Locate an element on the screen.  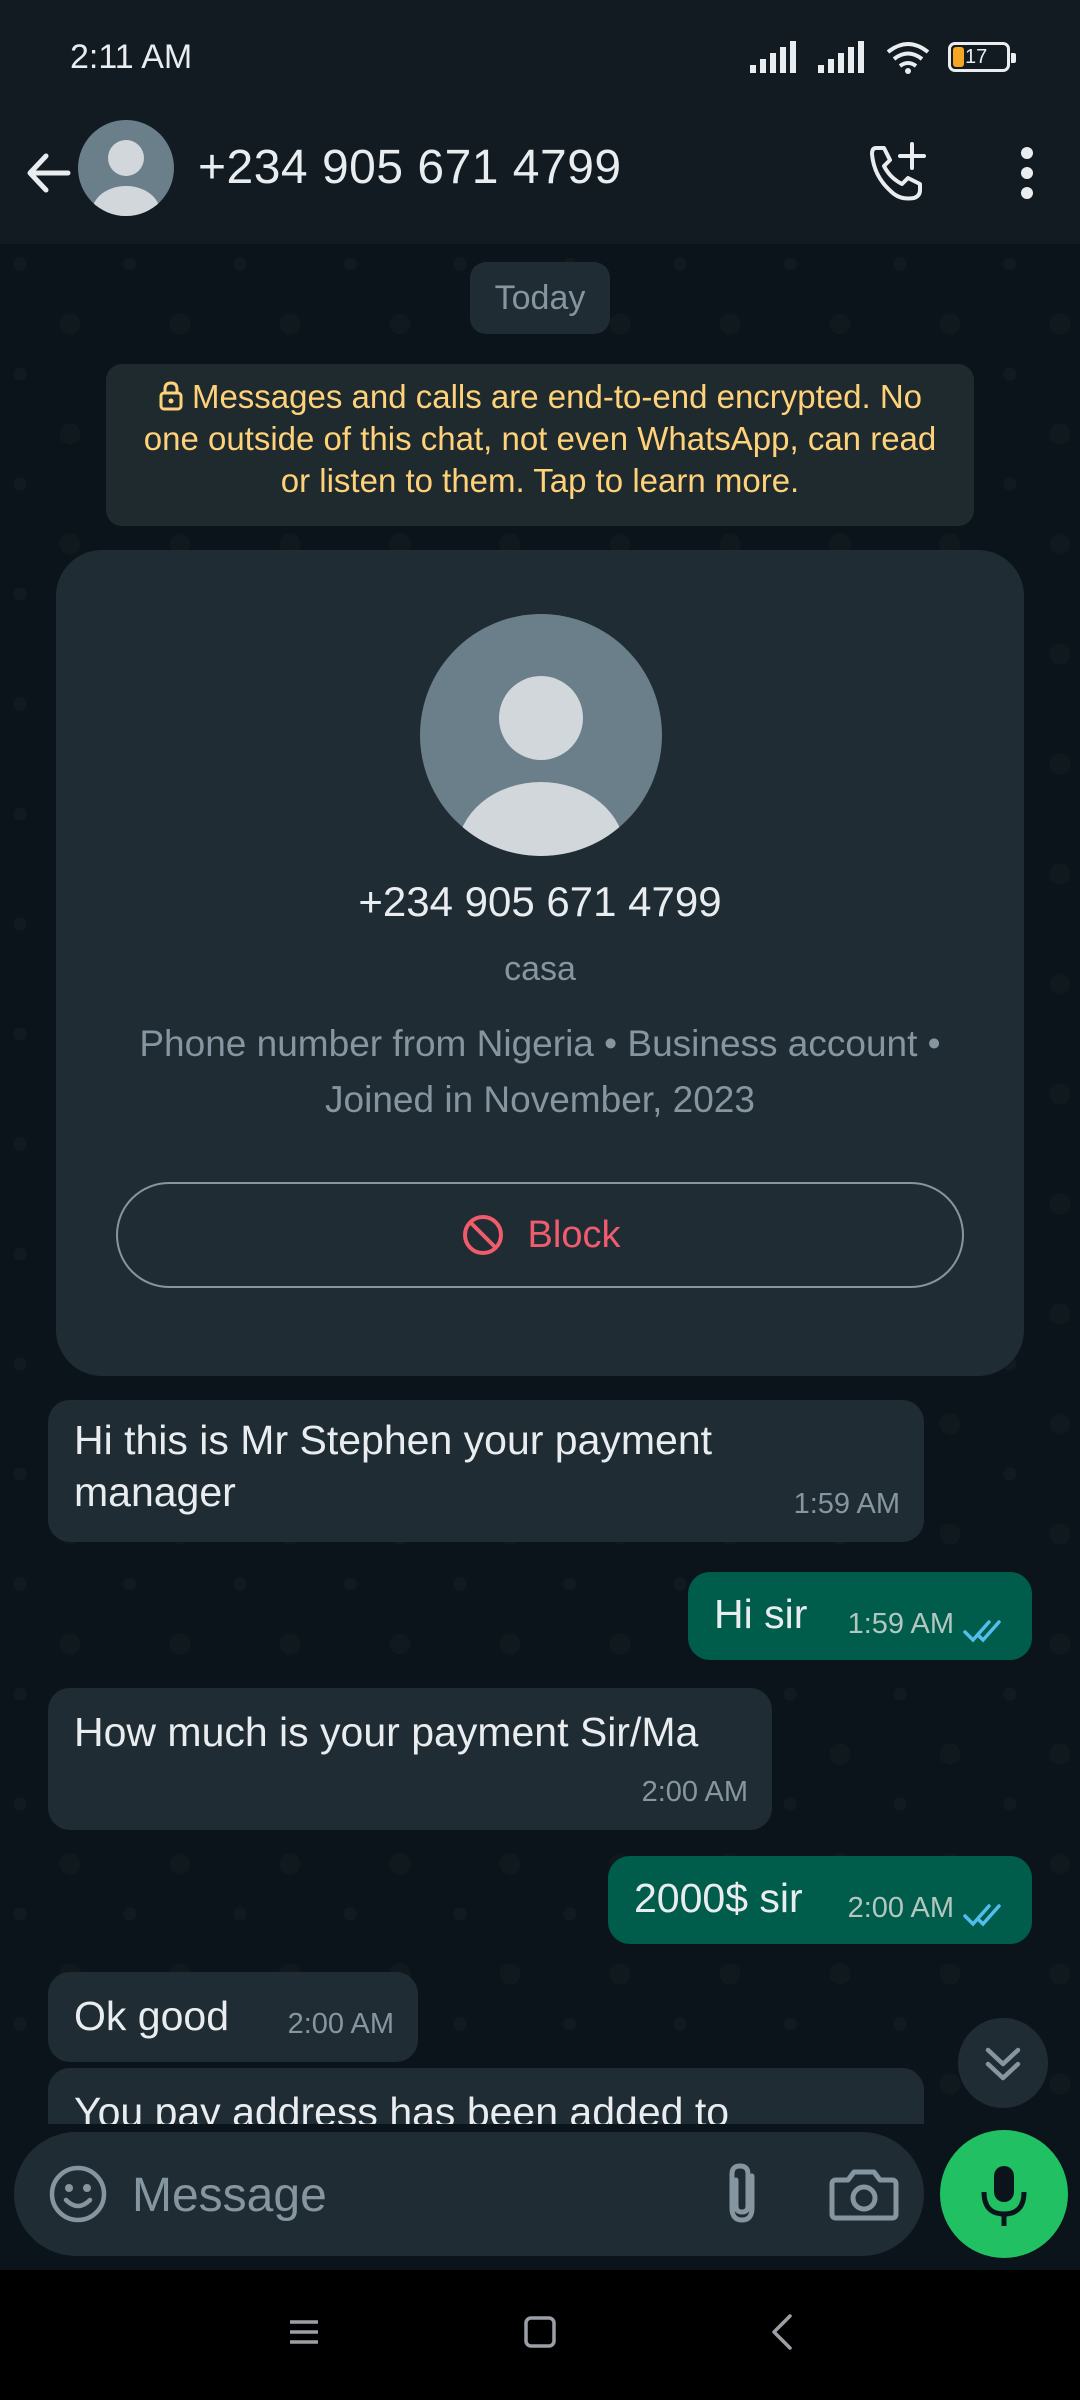
message-composer is located at coordinates (469, 2194).